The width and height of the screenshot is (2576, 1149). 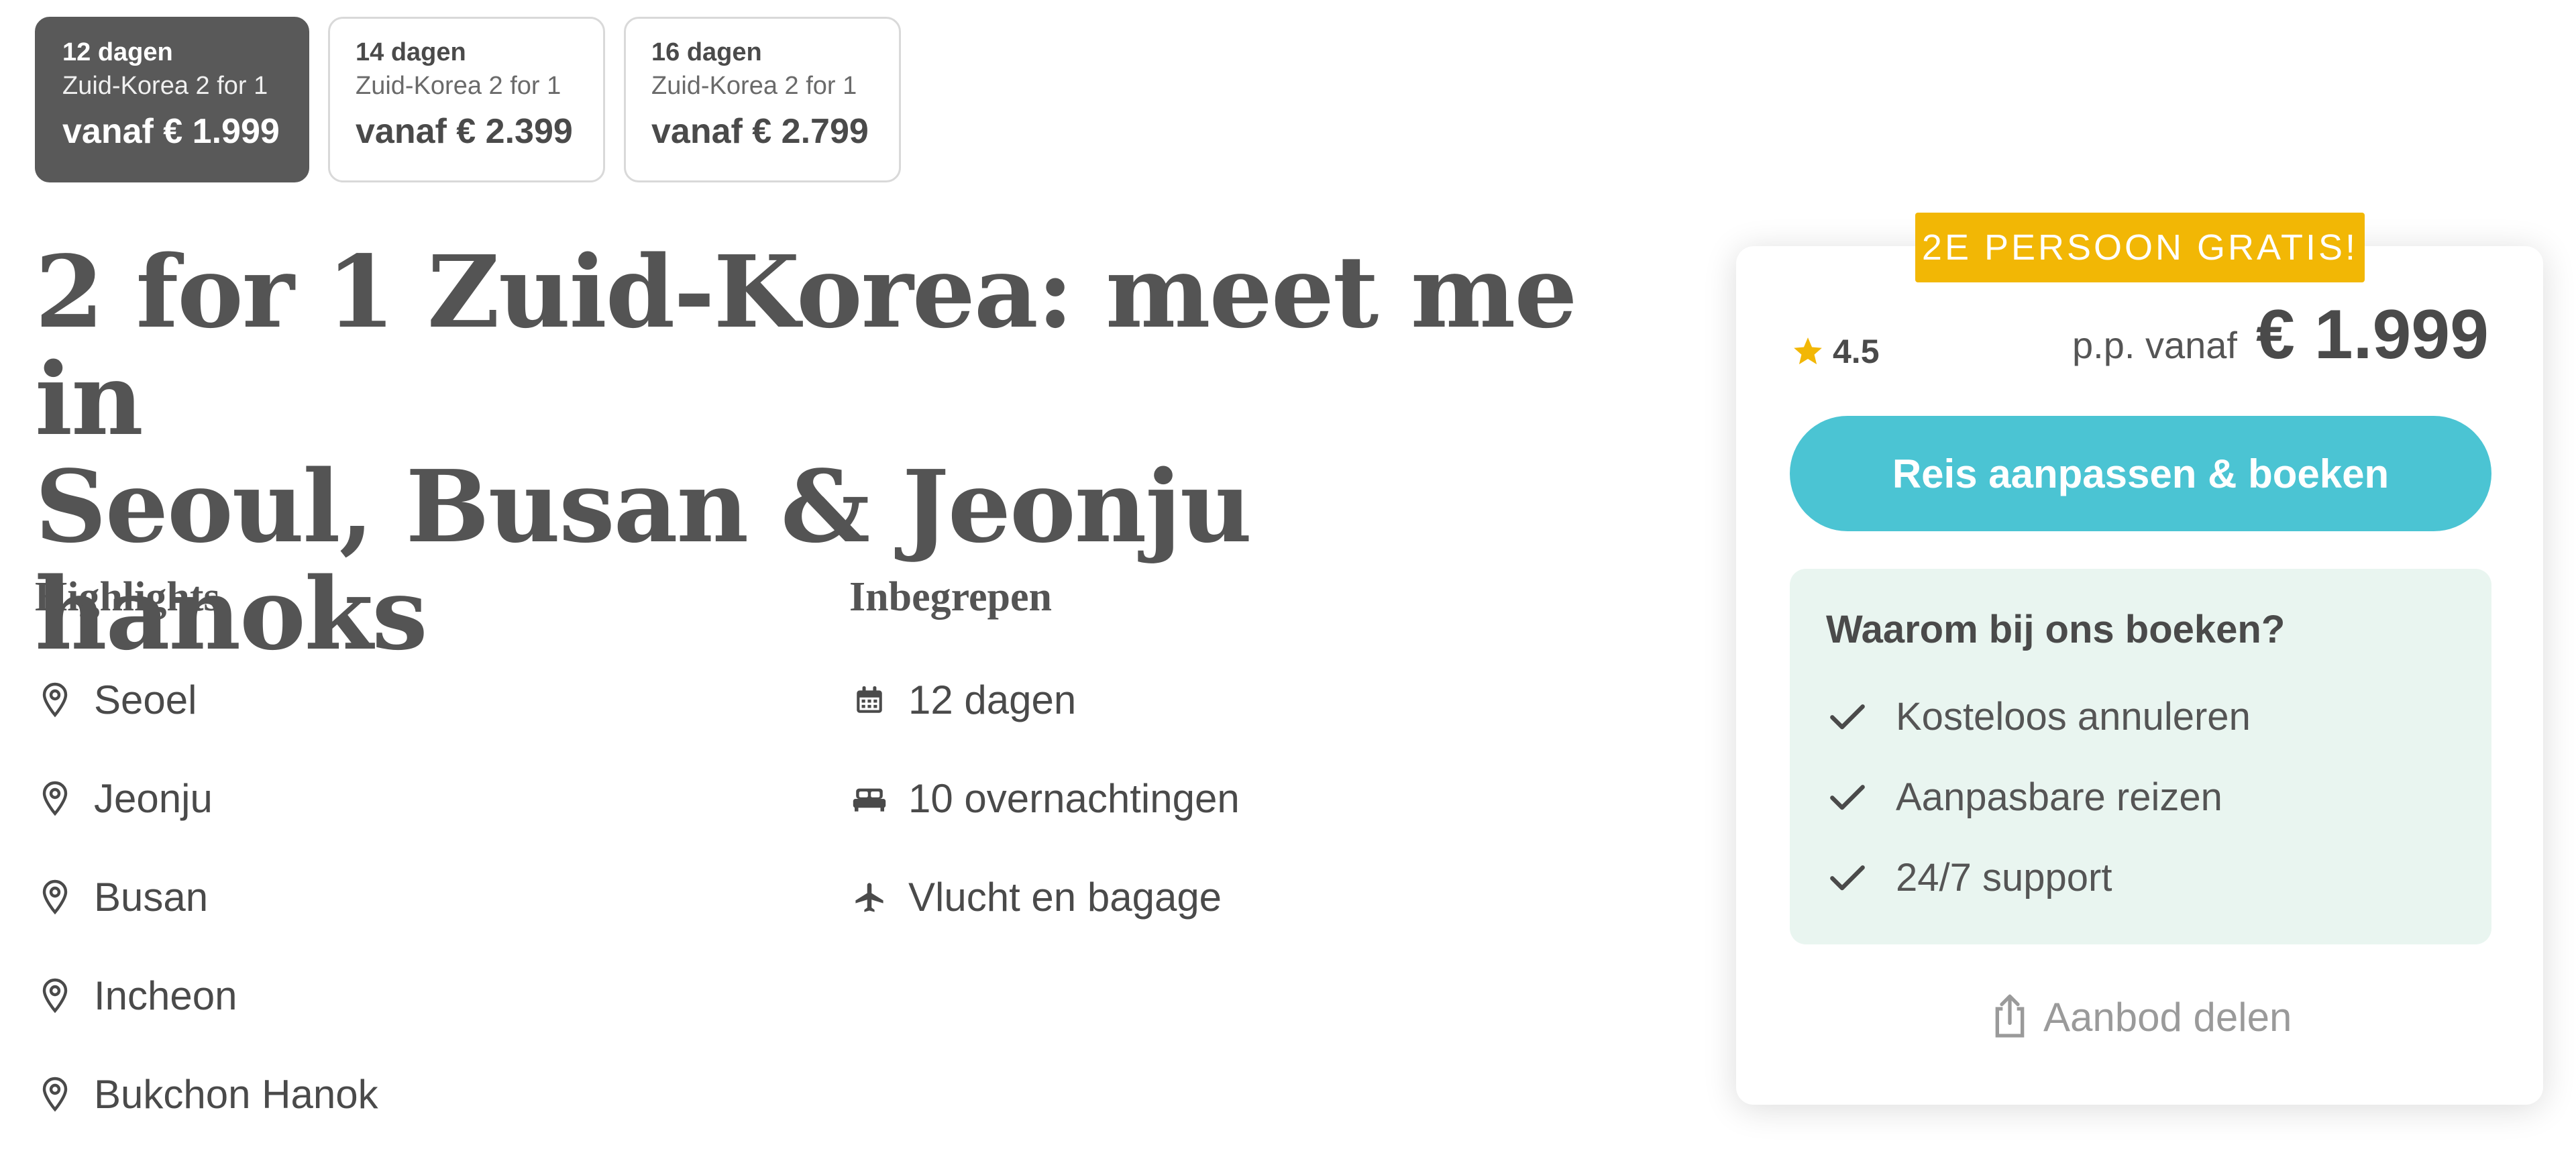 What do you see at coordinates (464, 131) in the screenshot?
I see `tab-price: vanaf € 2.399` at bounding box center [464, 131].